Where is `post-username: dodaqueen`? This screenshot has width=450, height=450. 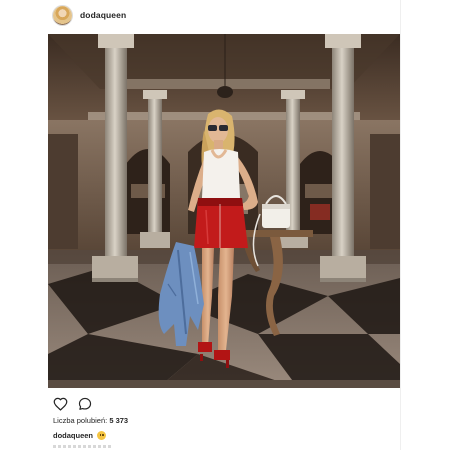 post-username: dodaqueen is located at coordinates (103, 15).